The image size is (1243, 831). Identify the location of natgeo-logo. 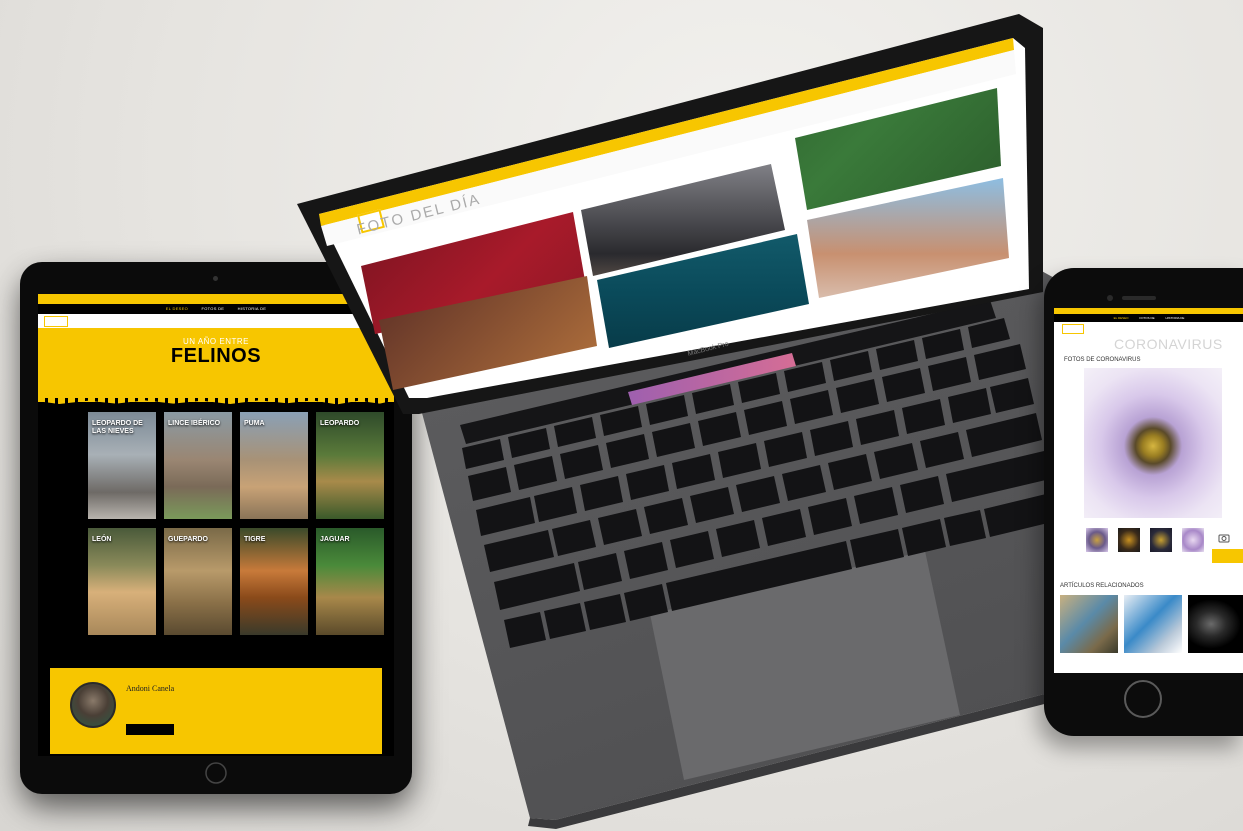
(1073, 329).